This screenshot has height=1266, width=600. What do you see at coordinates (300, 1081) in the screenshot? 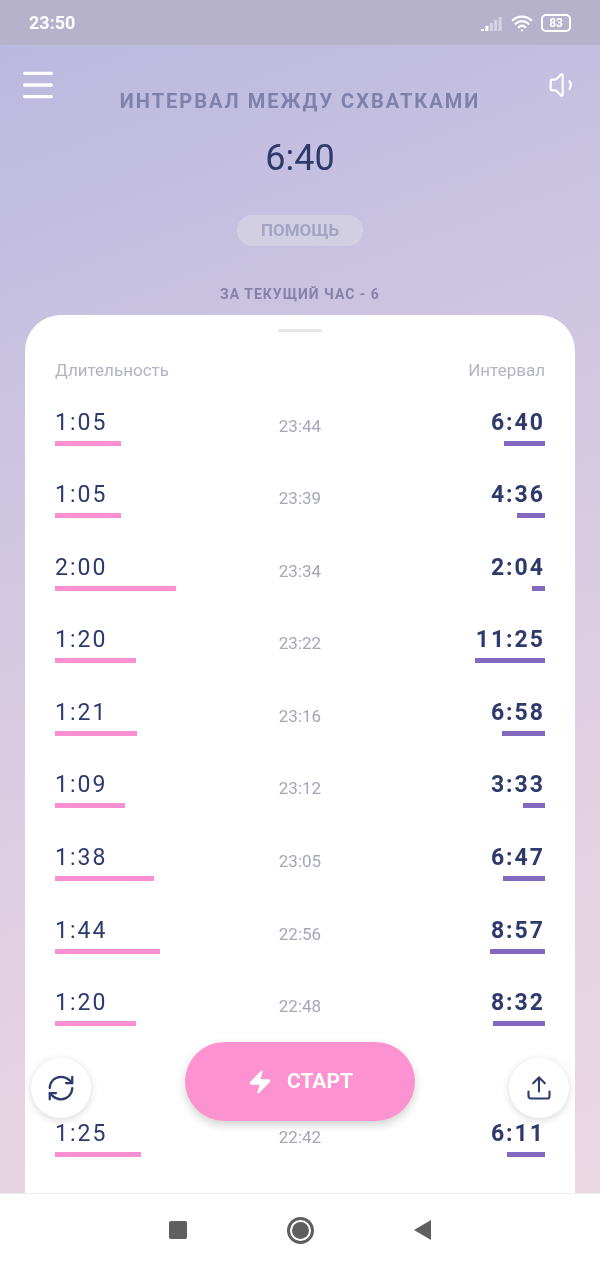
I see `start-button: СТАРТ` at bounding box center [300, 1081].